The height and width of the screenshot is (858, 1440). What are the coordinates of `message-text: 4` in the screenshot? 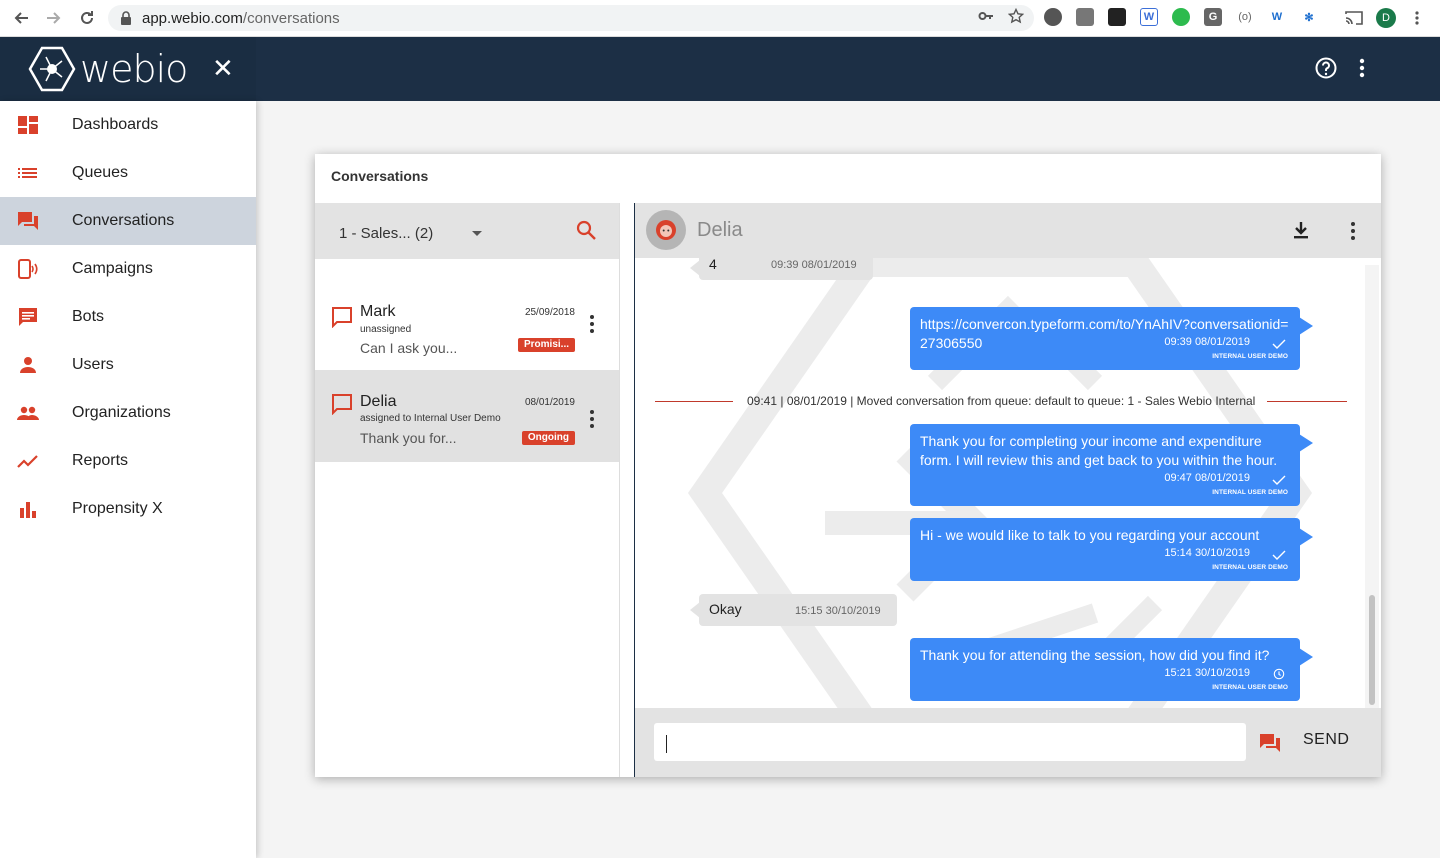 It's located at (713, 264).